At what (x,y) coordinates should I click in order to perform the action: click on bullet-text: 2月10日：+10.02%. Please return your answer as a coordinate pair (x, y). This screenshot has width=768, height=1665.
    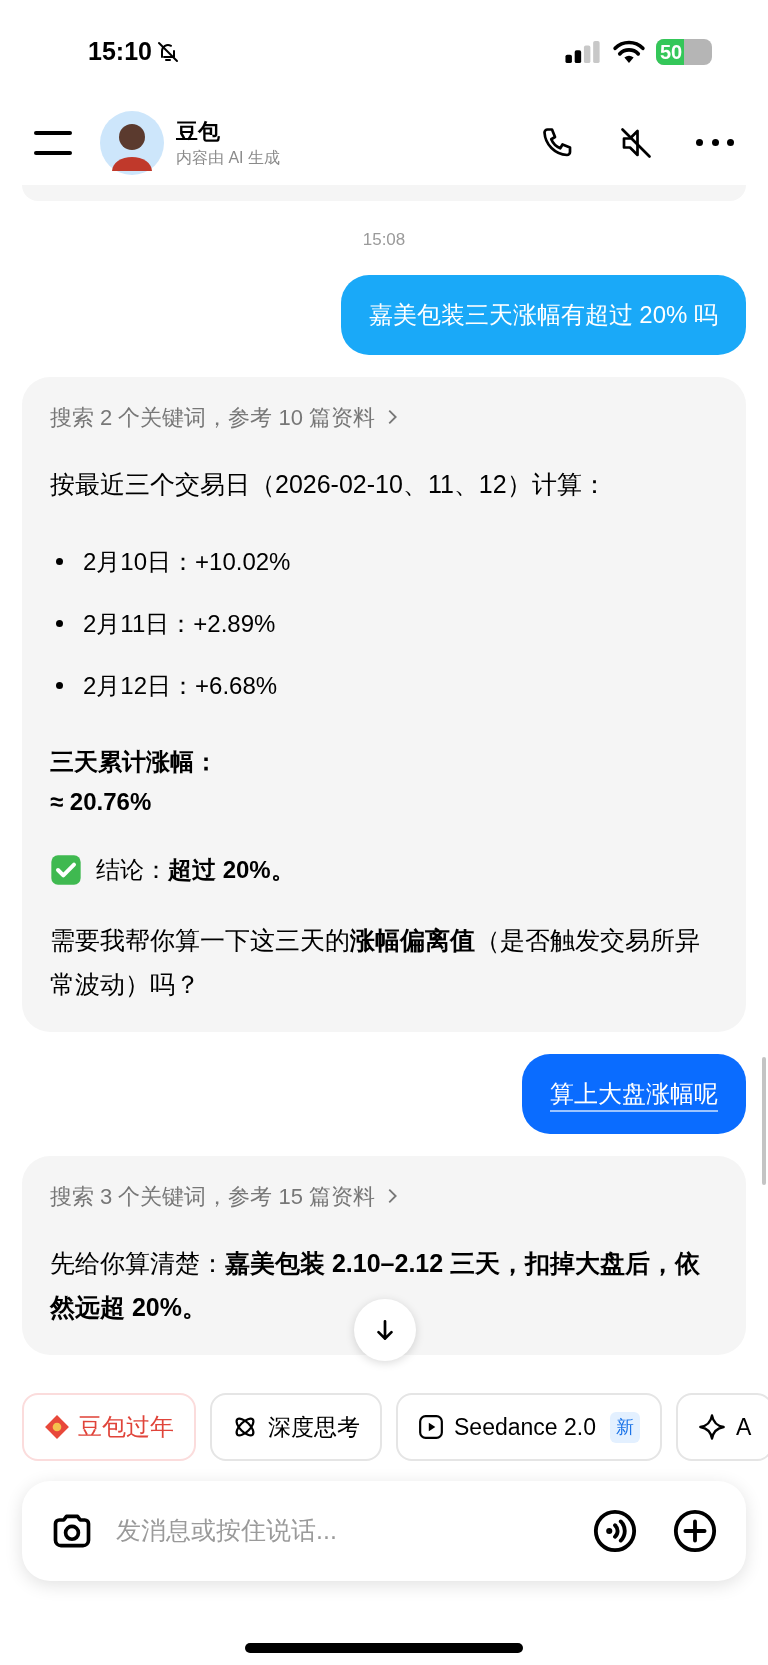
    Looking at the image, I should click on (187, 561).